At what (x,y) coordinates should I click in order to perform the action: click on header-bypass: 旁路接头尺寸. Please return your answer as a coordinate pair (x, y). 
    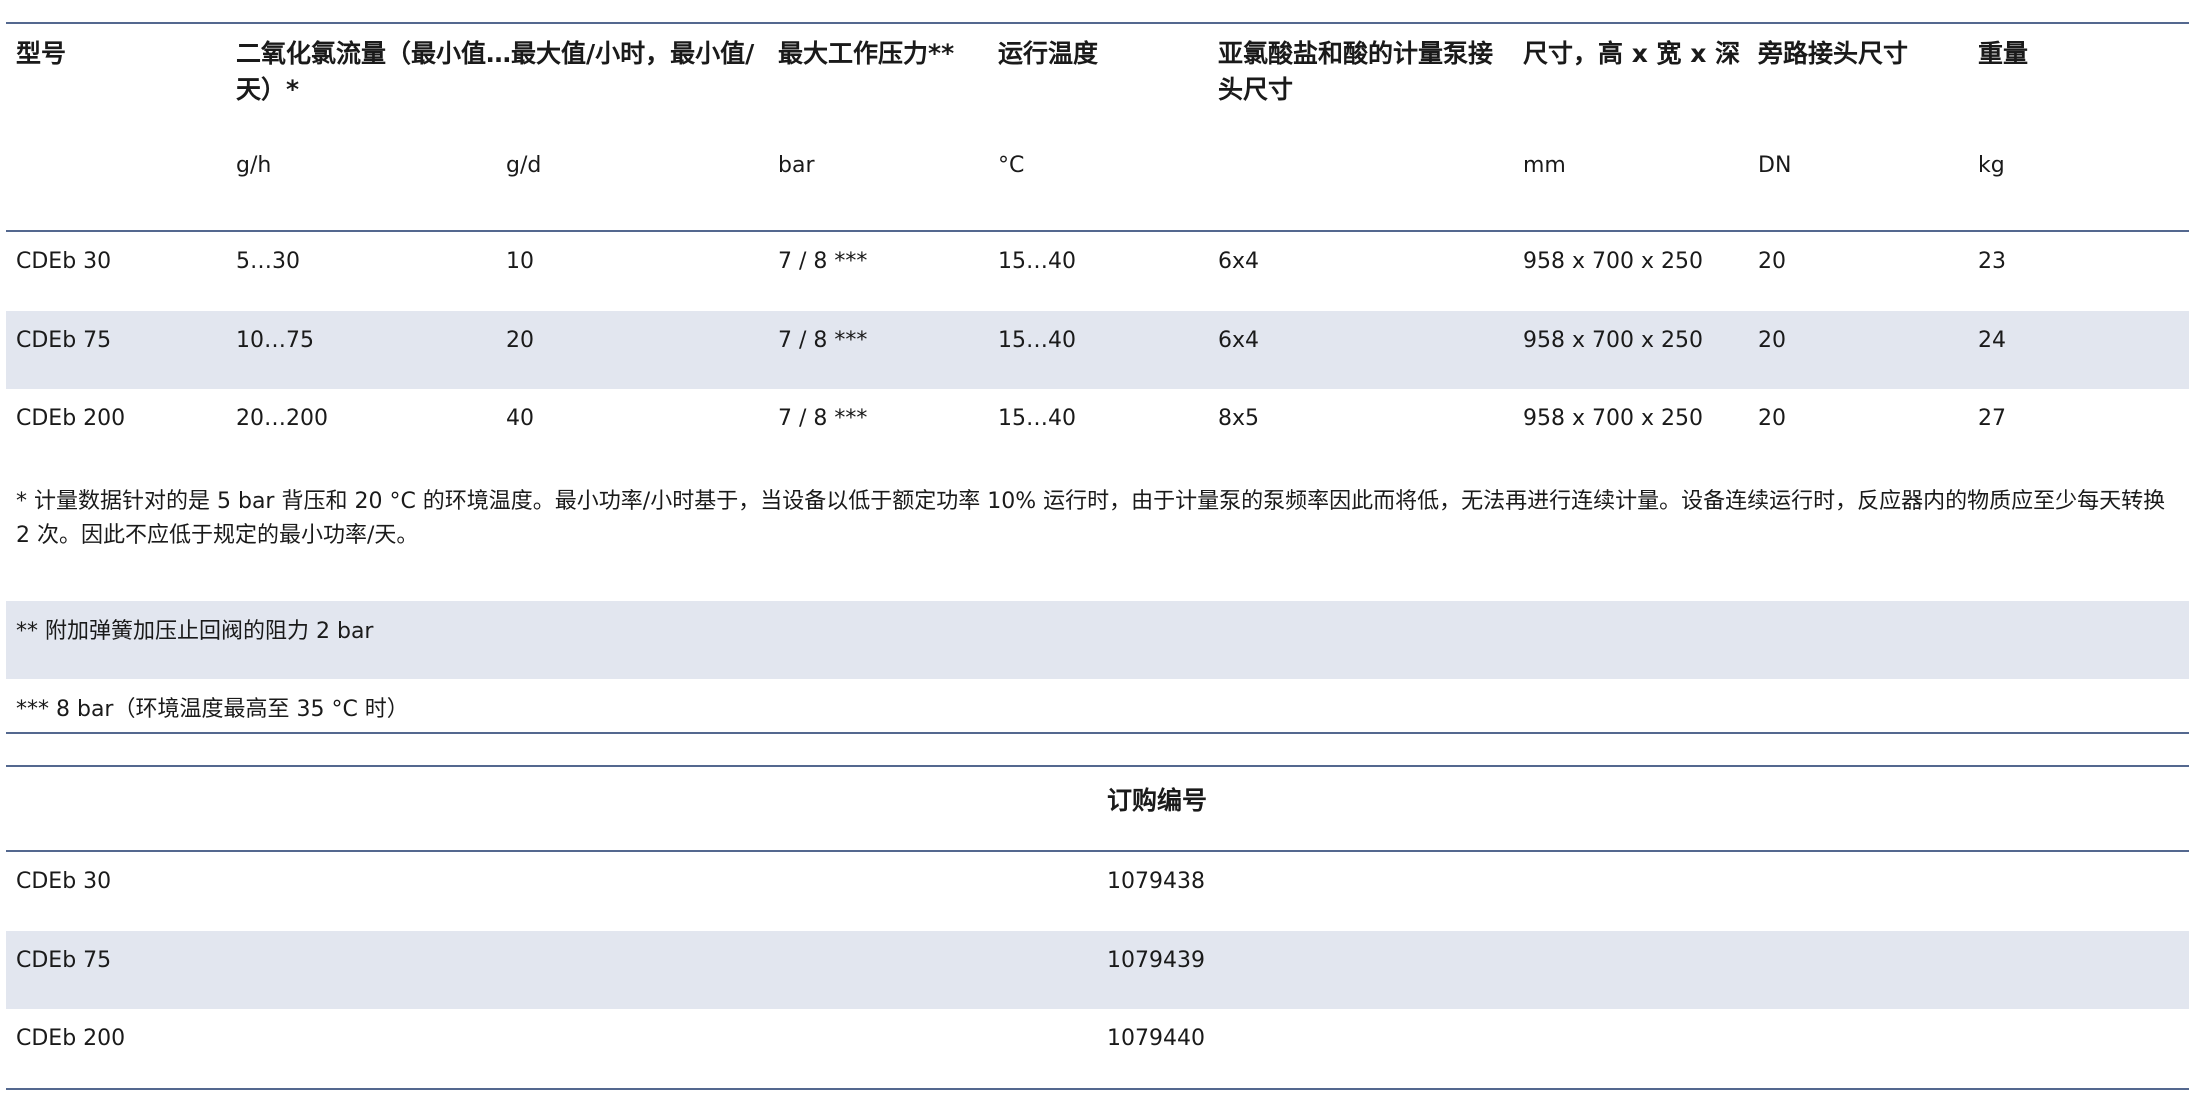
    Looking at the image, I should click on (1833, 53).